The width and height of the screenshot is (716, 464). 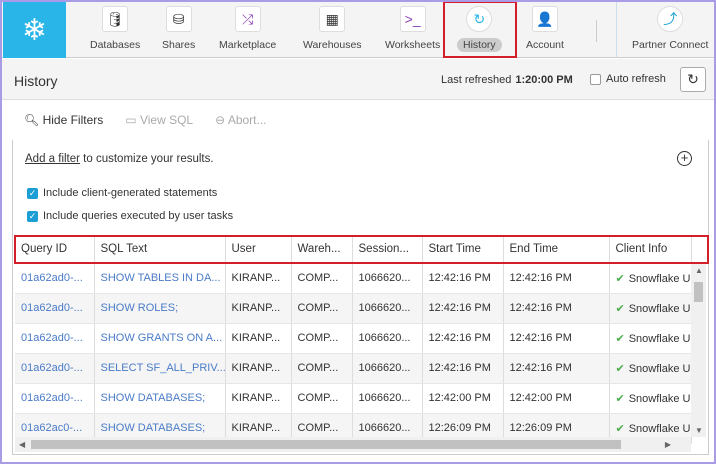 I want to click on vertical-scrollbar: ▲ ▼, so click(x=698, y=350).